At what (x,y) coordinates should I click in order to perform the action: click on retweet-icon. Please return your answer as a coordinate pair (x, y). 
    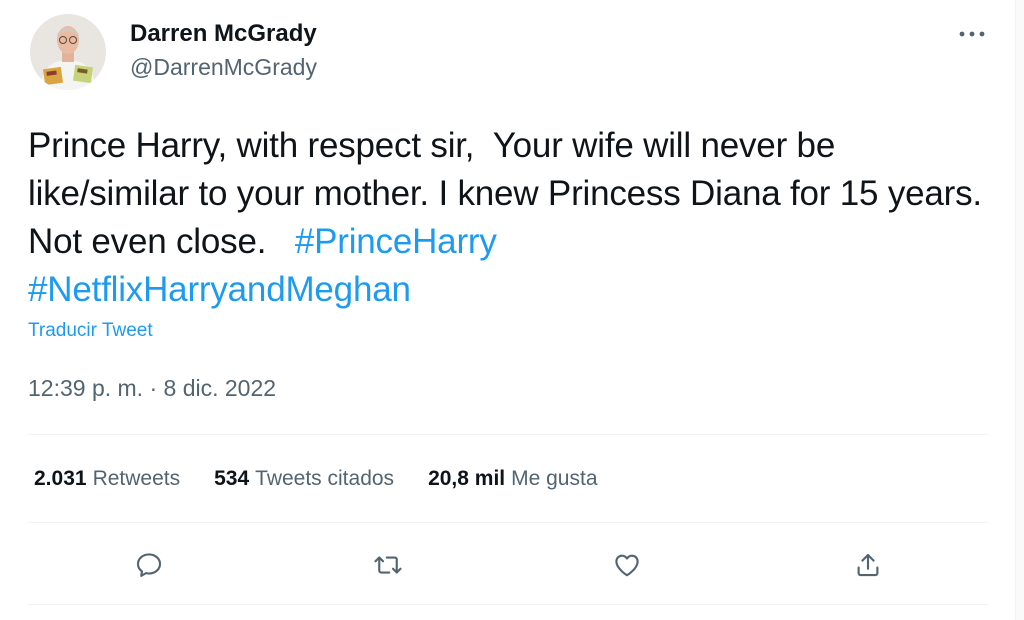
    Looking at the image, I should click on (388, 565).